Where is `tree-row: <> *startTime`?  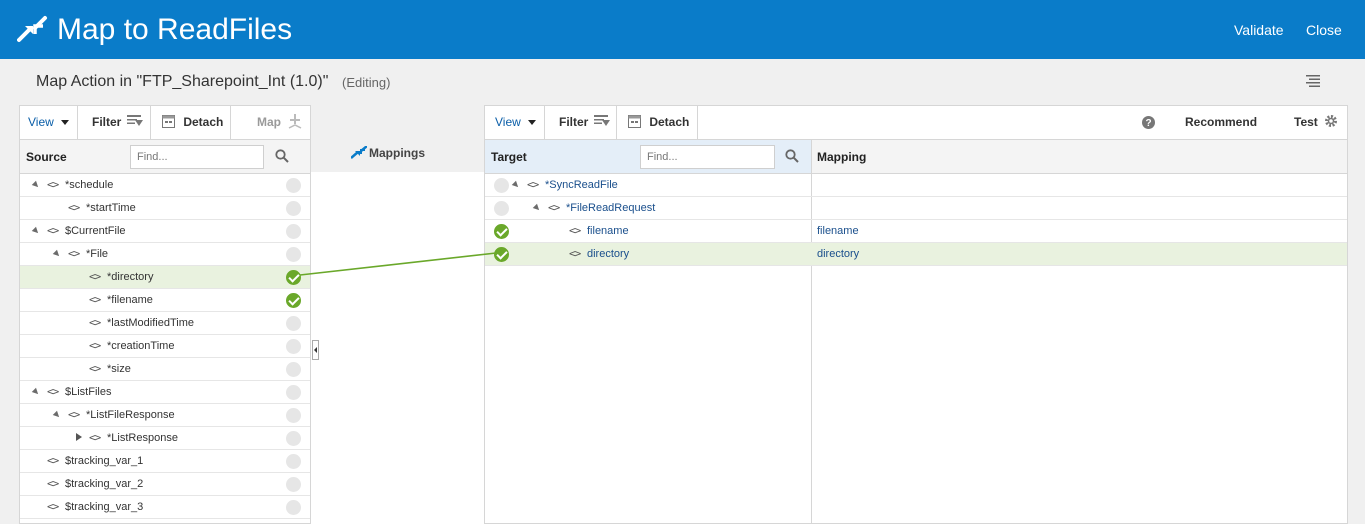
tree-row: <> *startTime is located at coordinates (165, 208).